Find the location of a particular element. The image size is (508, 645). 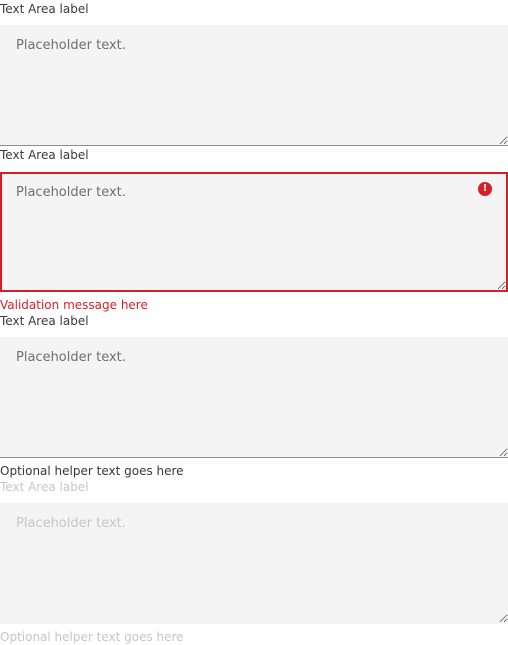

warning-filled-icon: ! is located at coordinates (485, 189).